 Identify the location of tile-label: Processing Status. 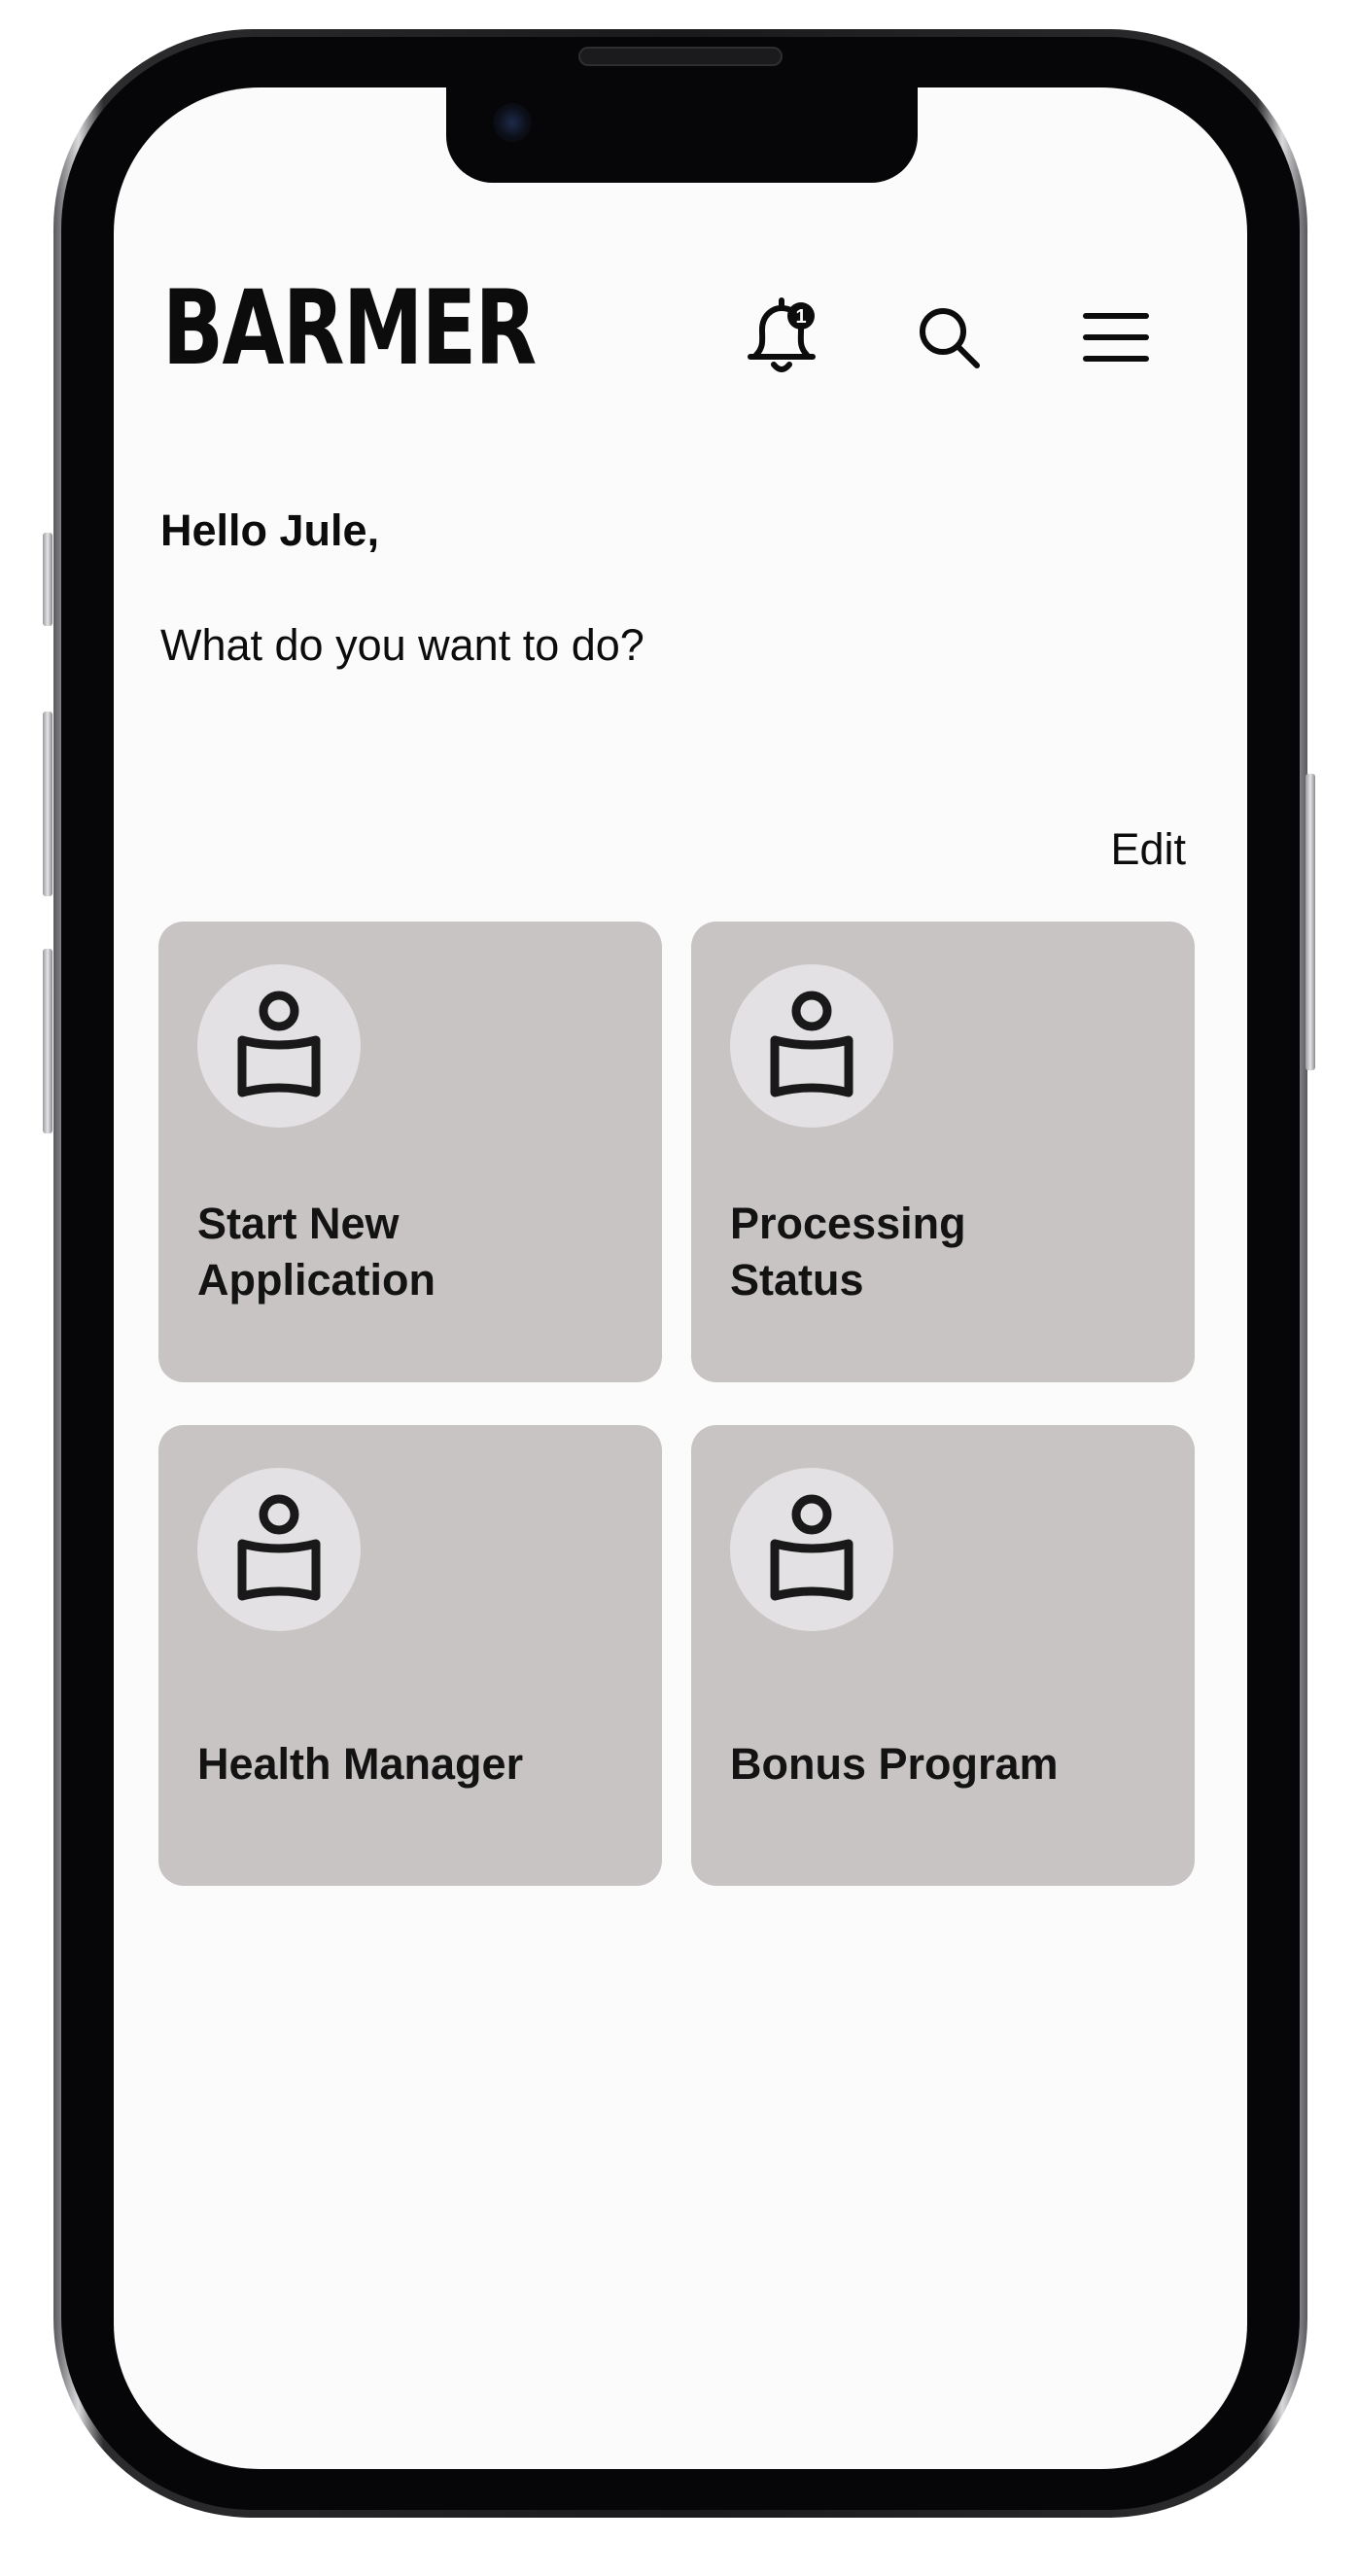
(848, 1252).